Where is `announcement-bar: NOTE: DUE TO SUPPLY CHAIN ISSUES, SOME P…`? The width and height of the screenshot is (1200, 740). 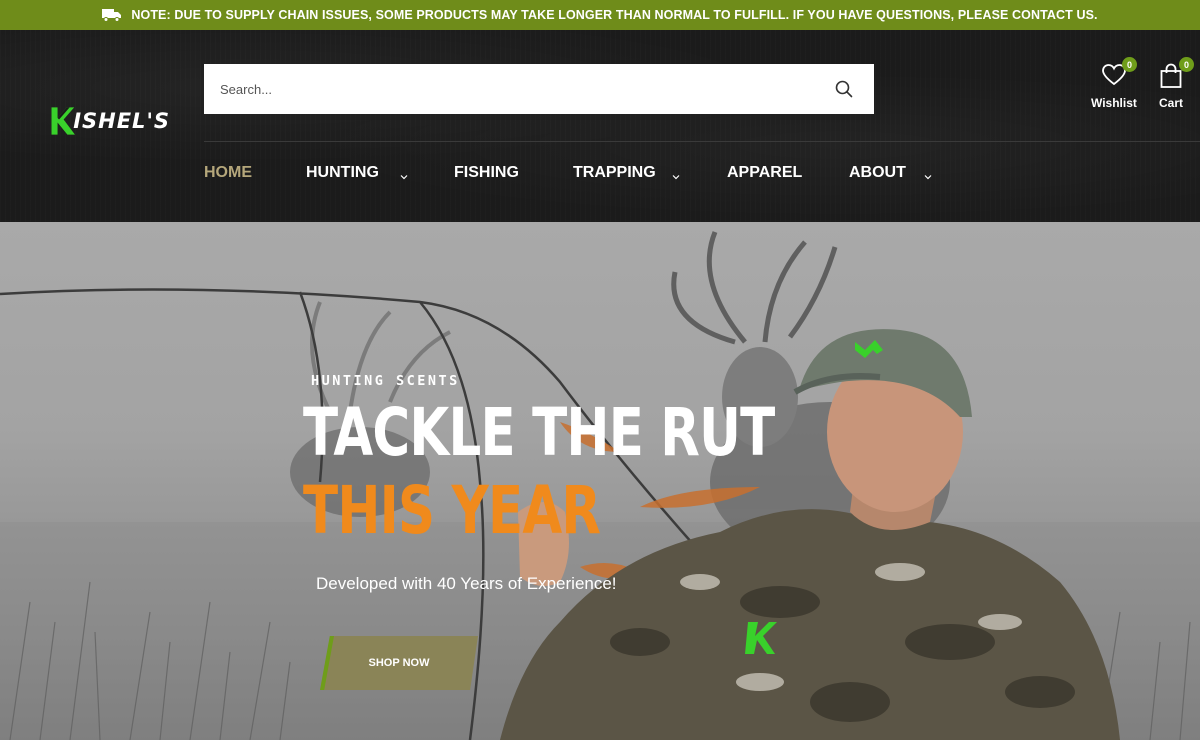 announcement-bar: NOTE: DUE TO SUPPLY CHAIN ISSUES, SOME P… is located at coordinates (600, 15).